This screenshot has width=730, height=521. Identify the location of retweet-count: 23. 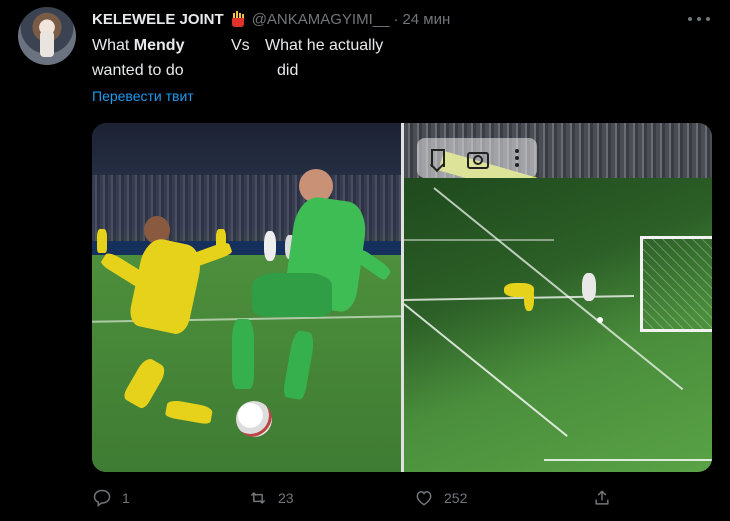
(286, 498).